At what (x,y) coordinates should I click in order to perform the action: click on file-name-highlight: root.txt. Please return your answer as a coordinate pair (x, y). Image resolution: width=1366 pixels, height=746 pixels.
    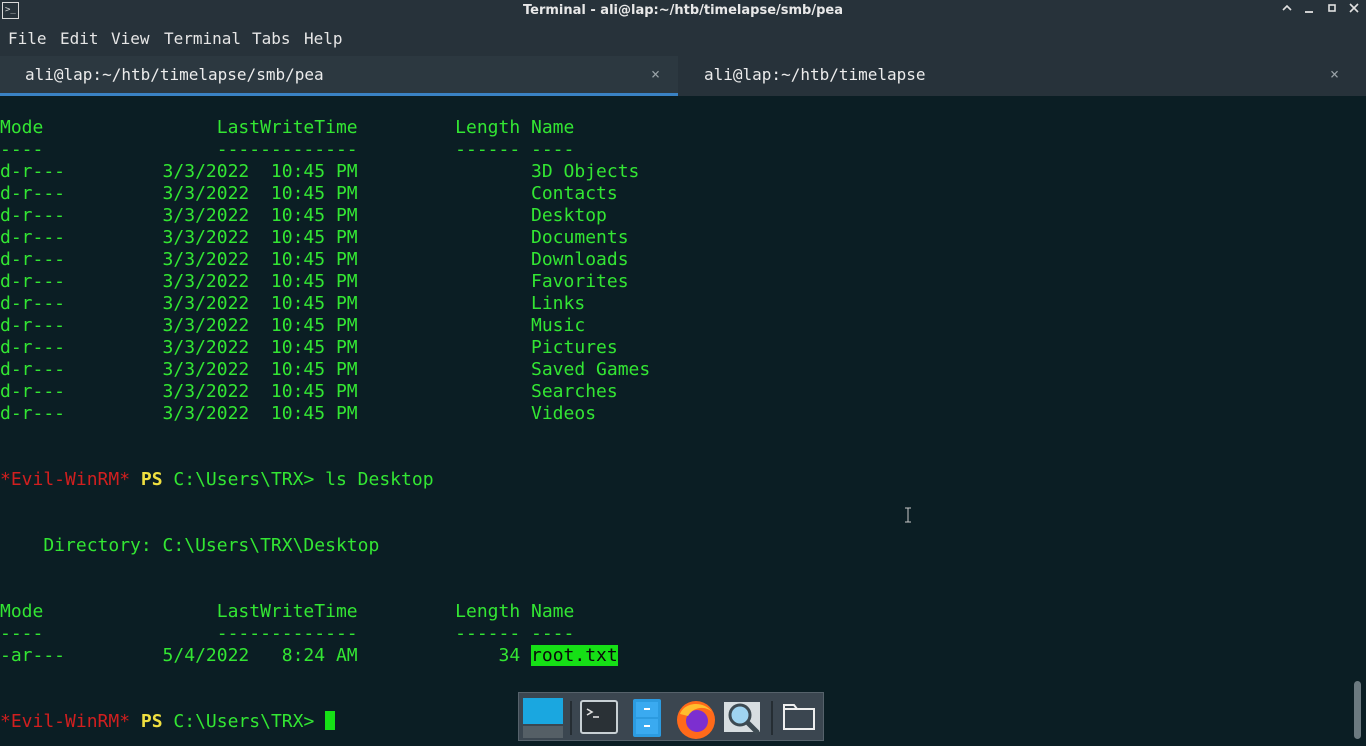
    Looking at the image, I should click on (574, 655).